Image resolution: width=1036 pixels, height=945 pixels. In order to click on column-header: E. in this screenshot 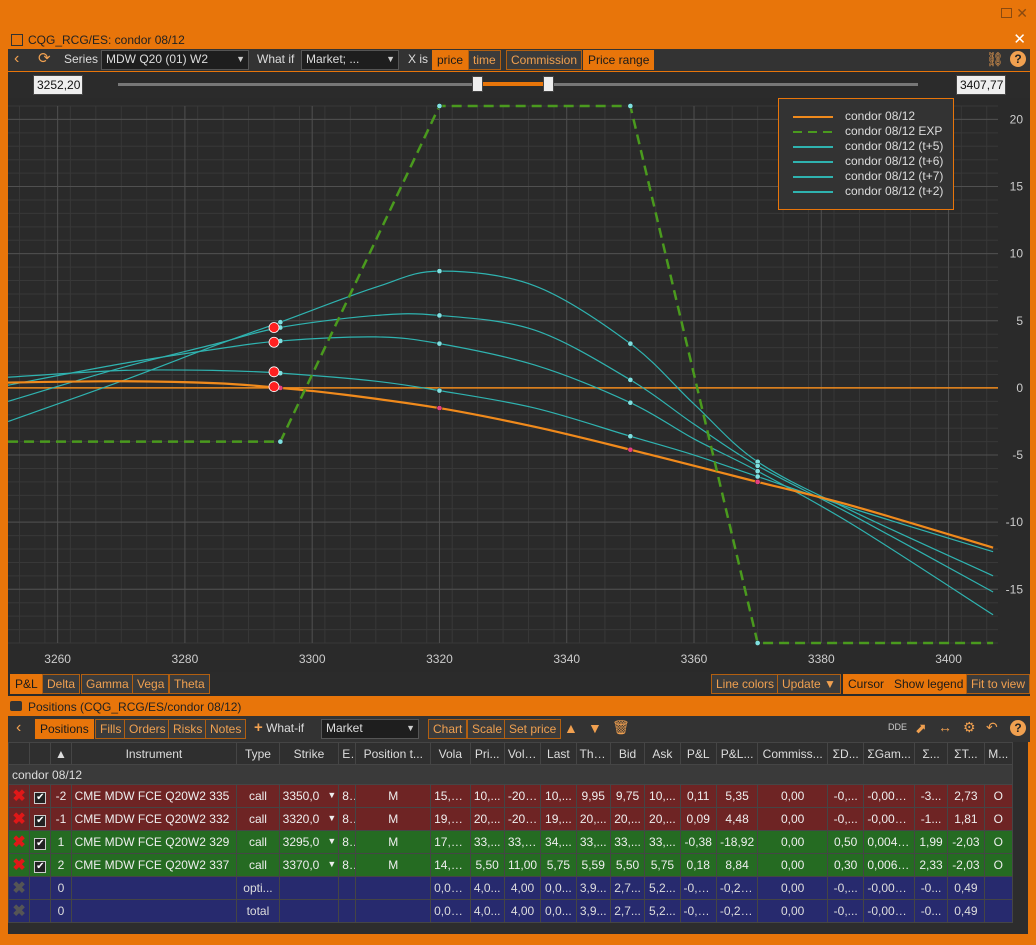, I will do `click(347, 753)`.